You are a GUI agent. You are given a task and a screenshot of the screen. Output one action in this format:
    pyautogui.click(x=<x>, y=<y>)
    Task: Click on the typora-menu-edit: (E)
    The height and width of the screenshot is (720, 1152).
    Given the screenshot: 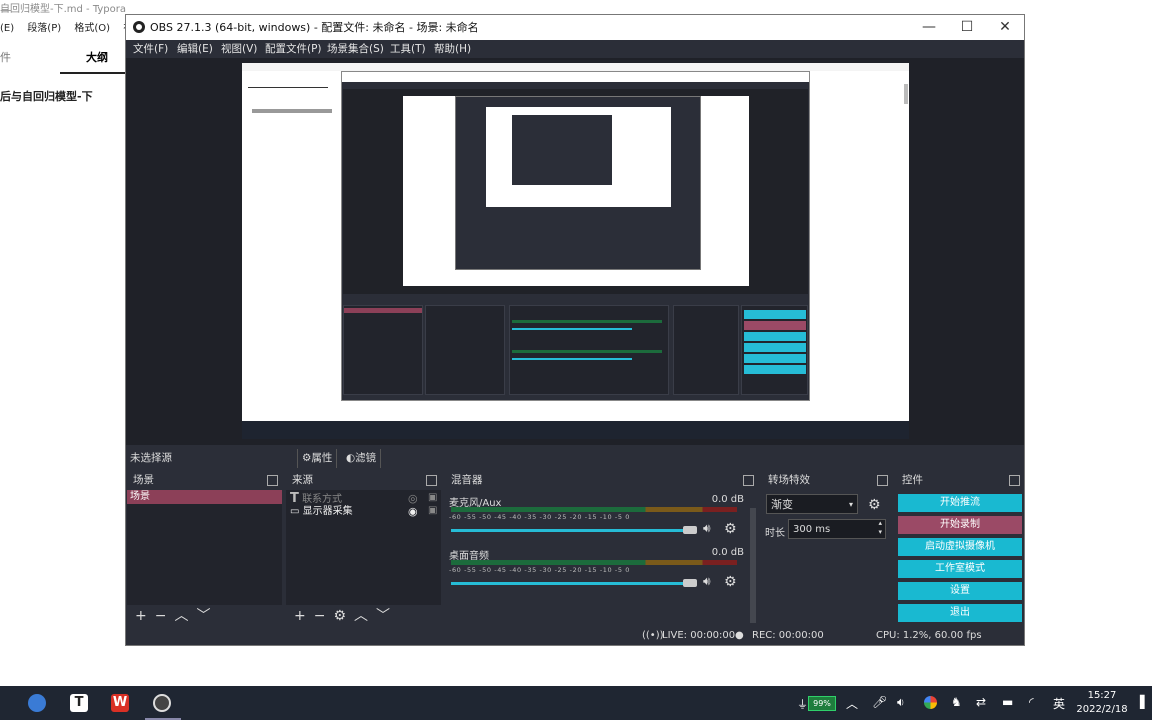 What is the action you would take?
    pyautogui.click(x=7, y=28)
    